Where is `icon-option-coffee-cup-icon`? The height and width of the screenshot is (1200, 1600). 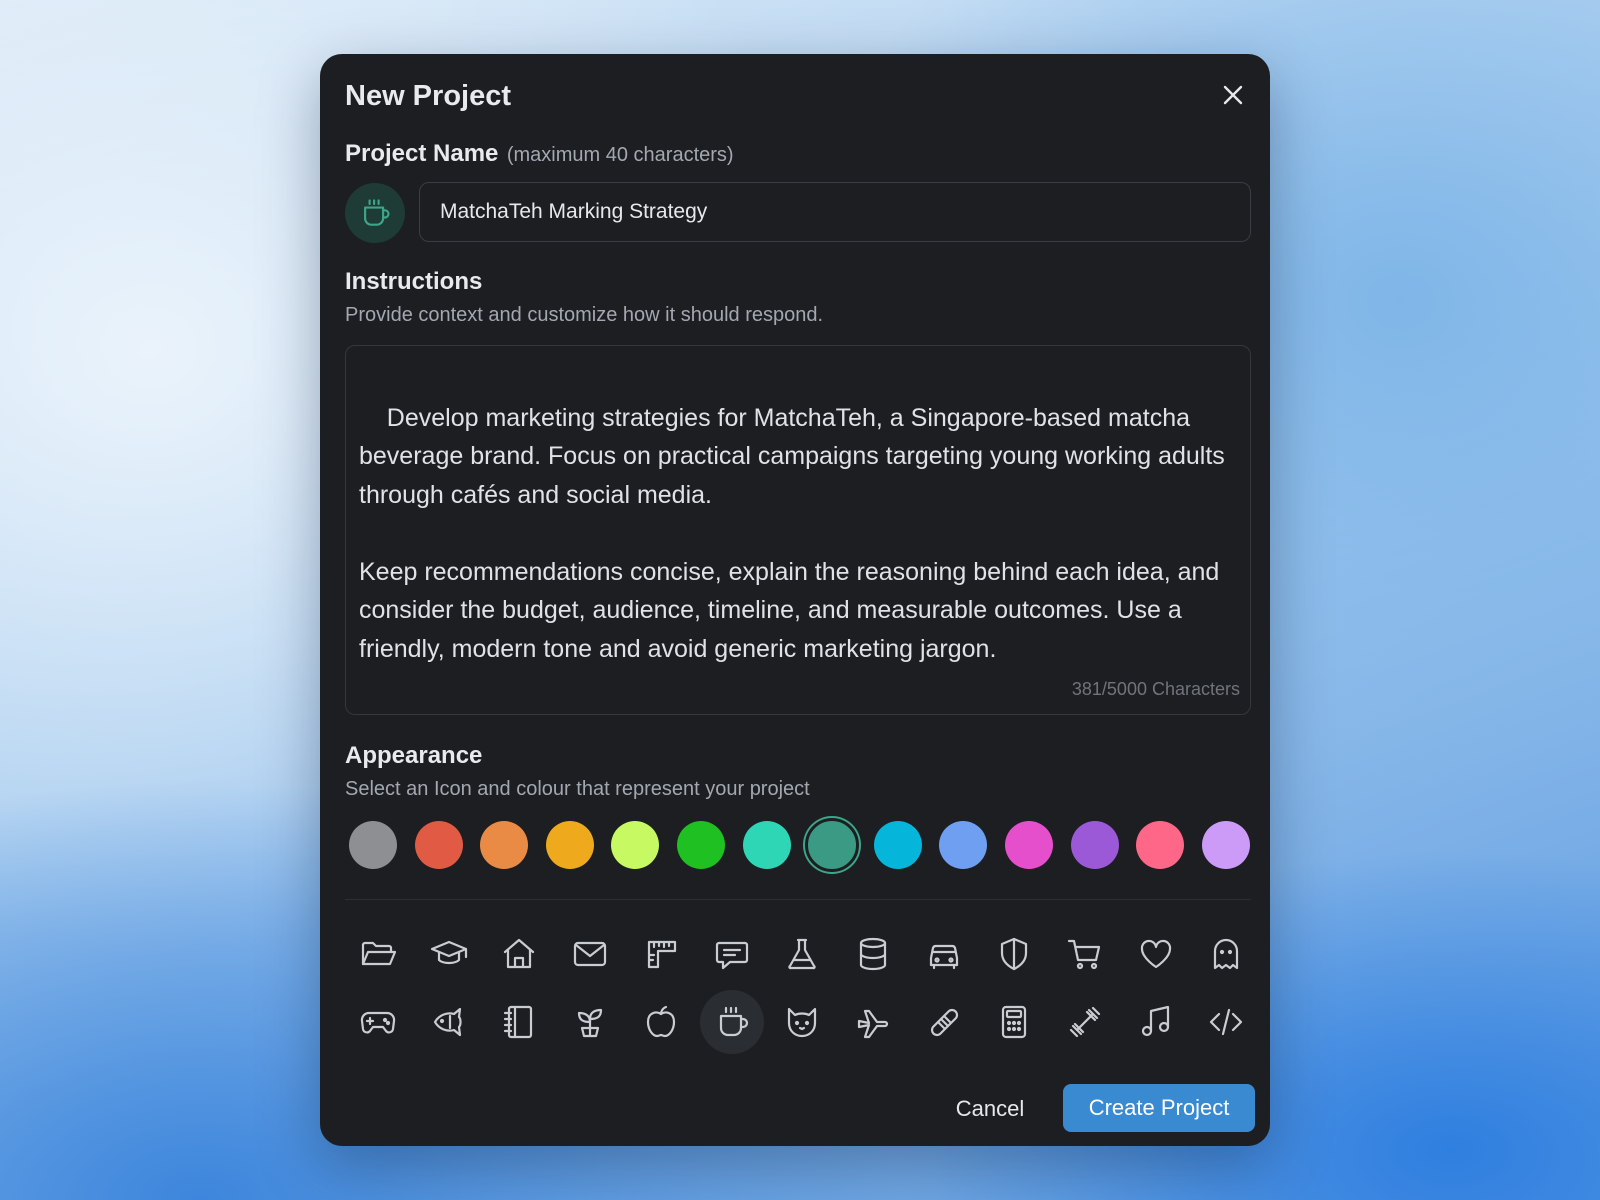
icon-option-coffee-cup-icon is located at coordinates (731, 1022).